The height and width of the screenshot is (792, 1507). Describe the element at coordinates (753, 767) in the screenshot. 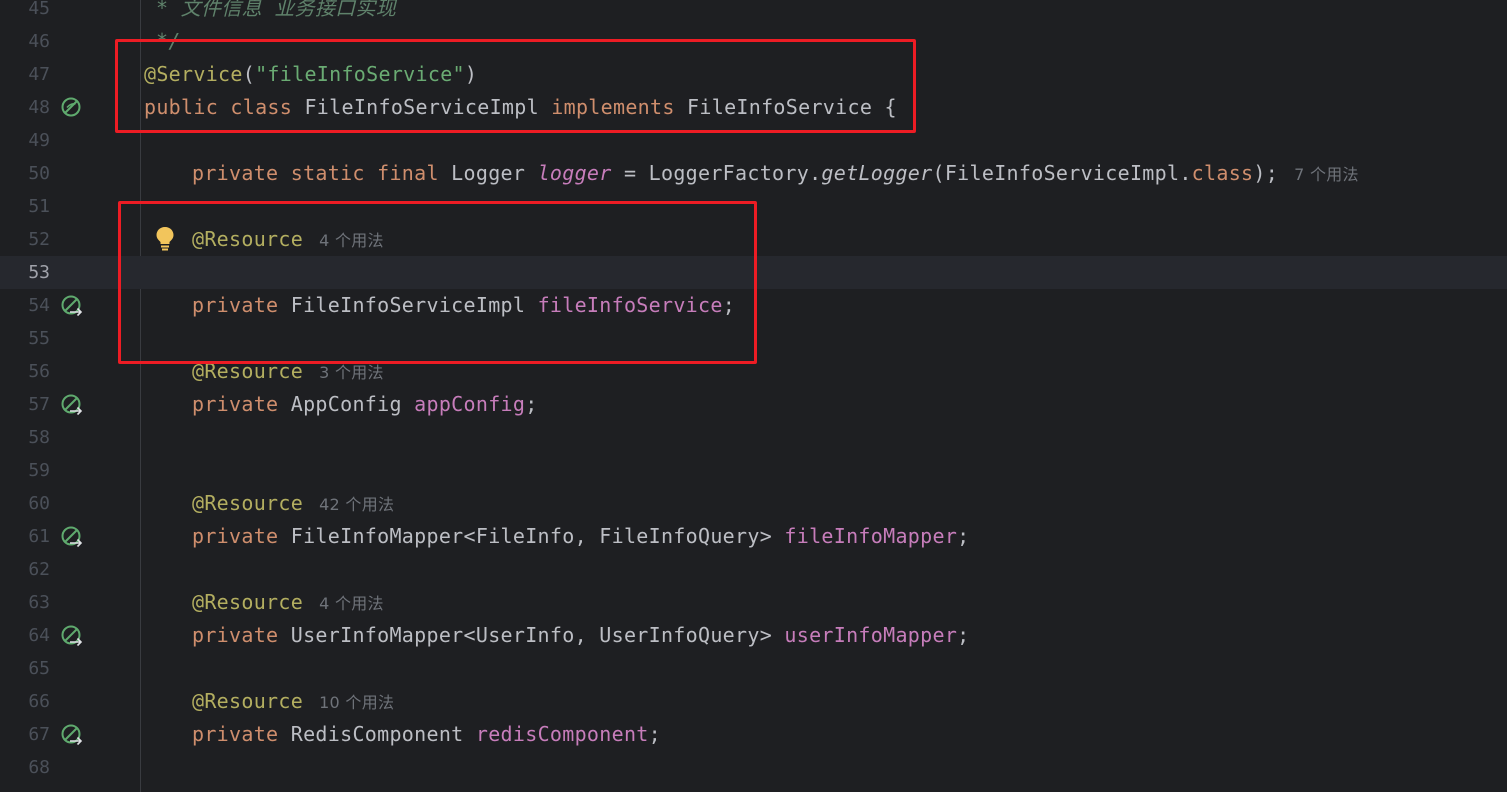

I see `code-line: 68` at that location.